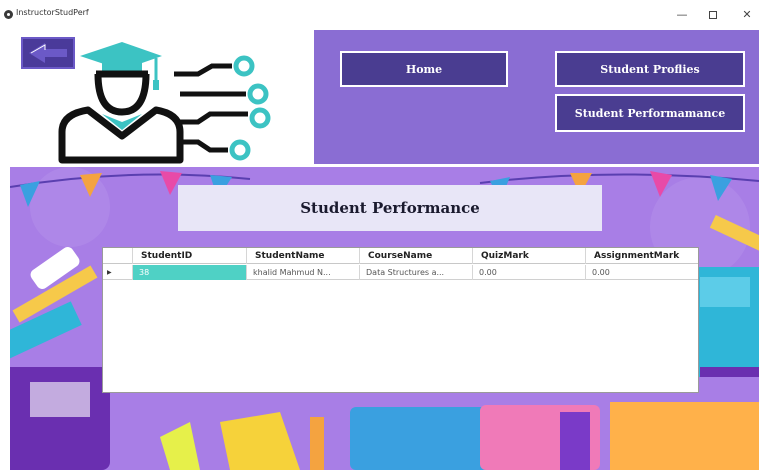  What do you see at coordinates (529, 272) in the screenshot?
I see `cell-quizmark: 0.00` at bounding box center [529, 272].